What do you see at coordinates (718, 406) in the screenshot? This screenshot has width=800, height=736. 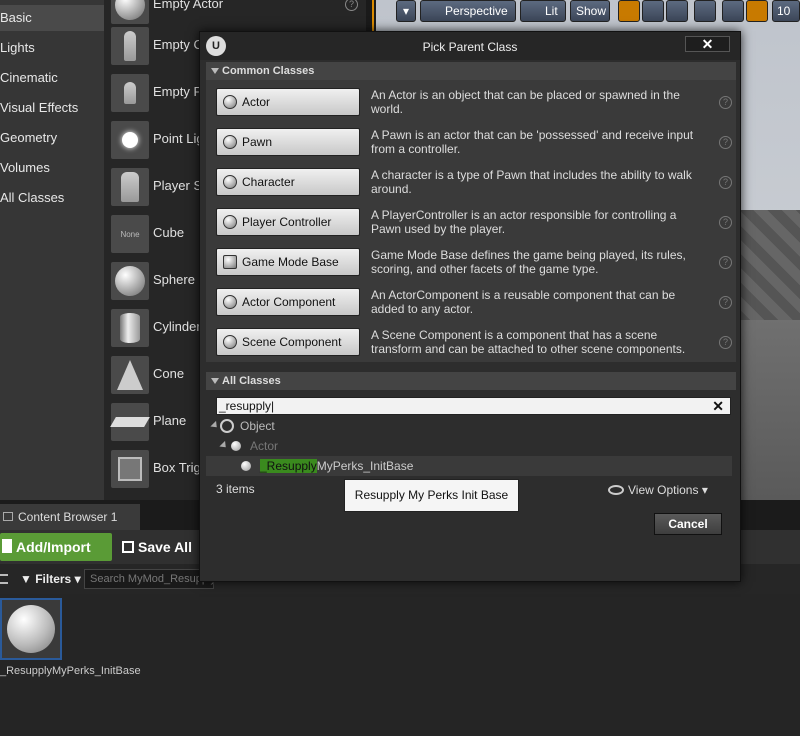 I see `clear-search-icon: ✕` at bounding box center [718, 406].